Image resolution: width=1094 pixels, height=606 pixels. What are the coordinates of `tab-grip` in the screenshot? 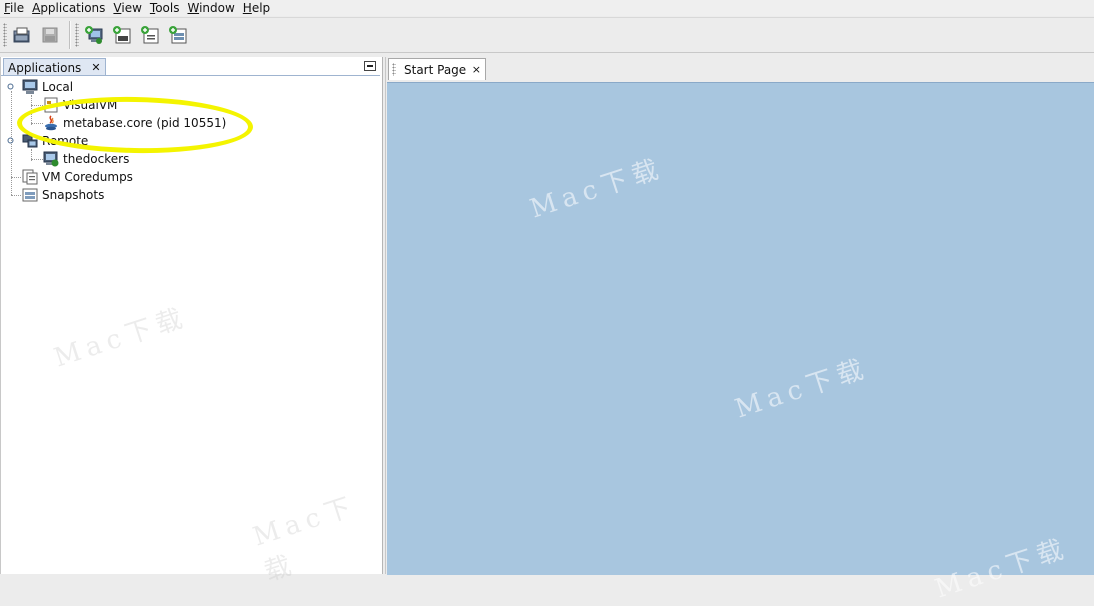 It's located at (394, 69).